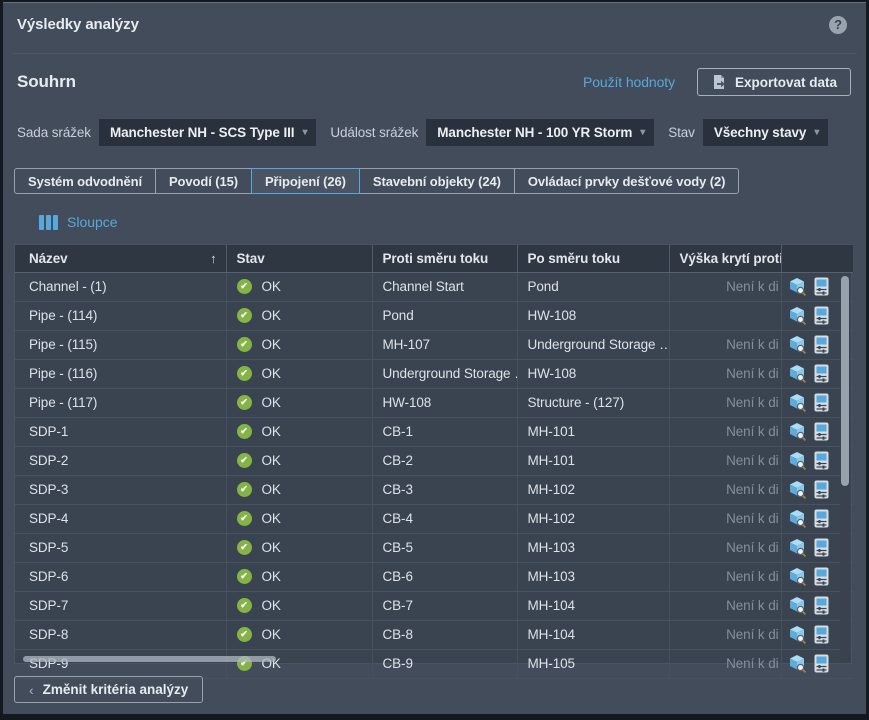  What do you see at coordinates (593, 316) in the screenshot?
I see `cell-downstream: HW-108` at bounding box center [593, 316].